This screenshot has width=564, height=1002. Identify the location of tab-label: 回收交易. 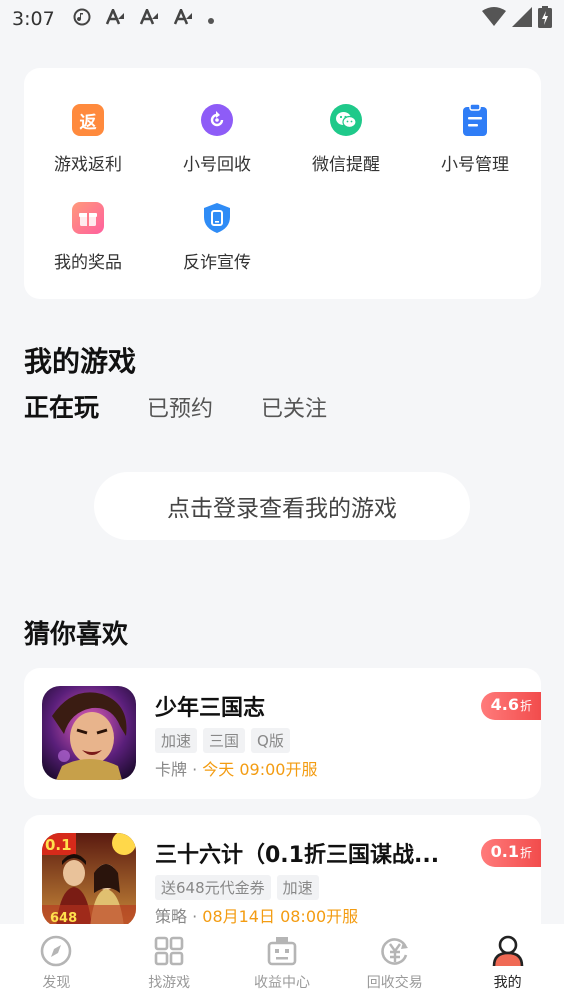
(394, 983).